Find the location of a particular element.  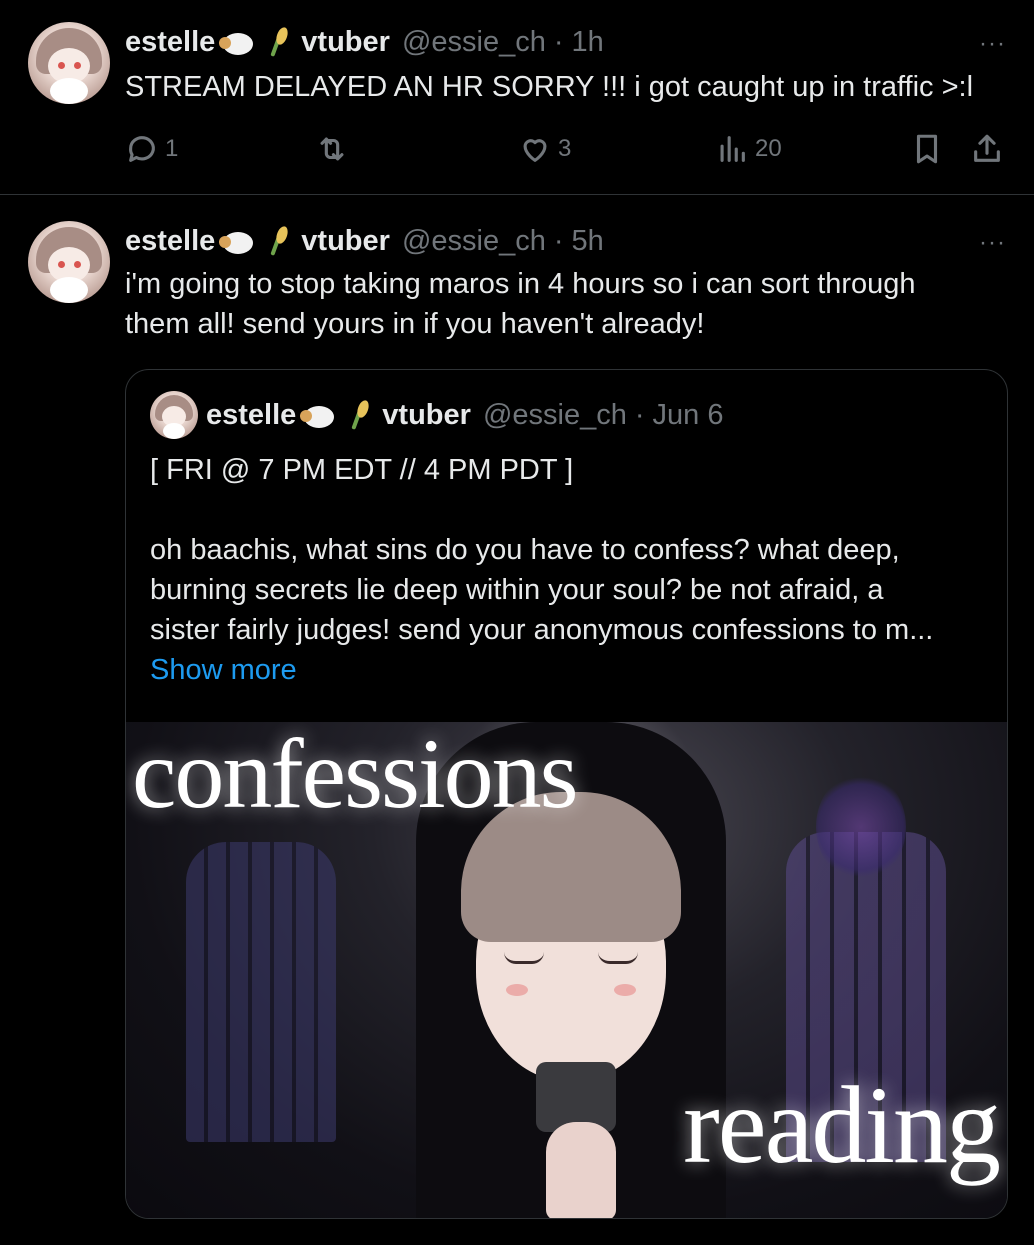

reply-icon is located at coordinates (142, 149).